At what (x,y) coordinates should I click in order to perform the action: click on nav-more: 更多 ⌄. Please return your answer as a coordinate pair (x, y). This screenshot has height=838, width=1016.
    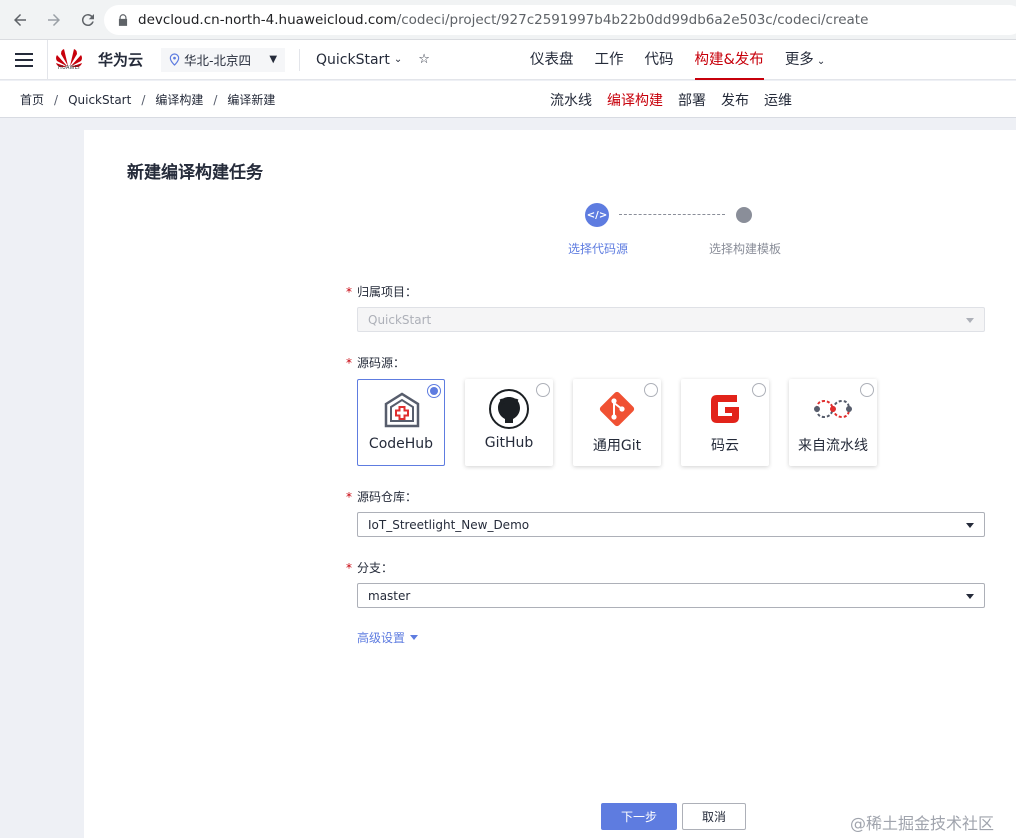
    Looking at the image, I should click on (805, 60).